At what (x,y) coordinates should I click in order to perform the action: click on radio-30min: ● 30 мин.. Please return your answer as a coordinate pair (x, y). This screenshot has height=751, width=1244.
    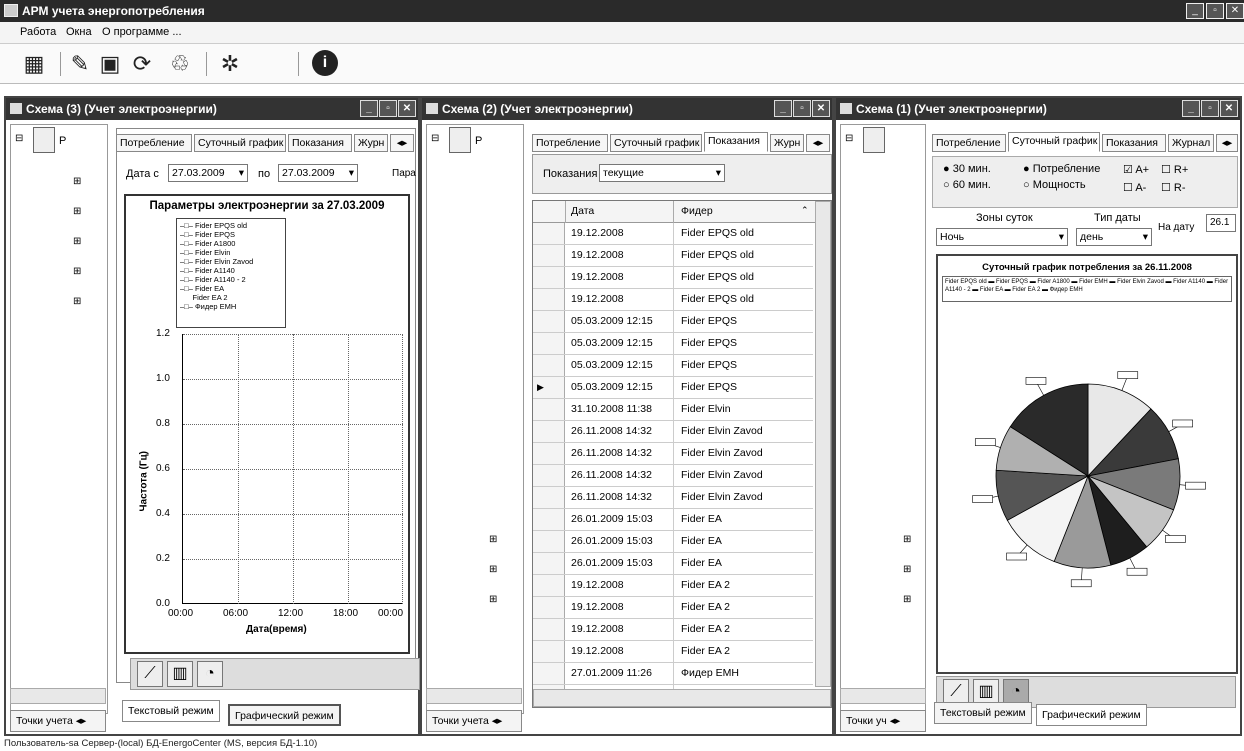
    Looking at the image, I should click on (967, 169).